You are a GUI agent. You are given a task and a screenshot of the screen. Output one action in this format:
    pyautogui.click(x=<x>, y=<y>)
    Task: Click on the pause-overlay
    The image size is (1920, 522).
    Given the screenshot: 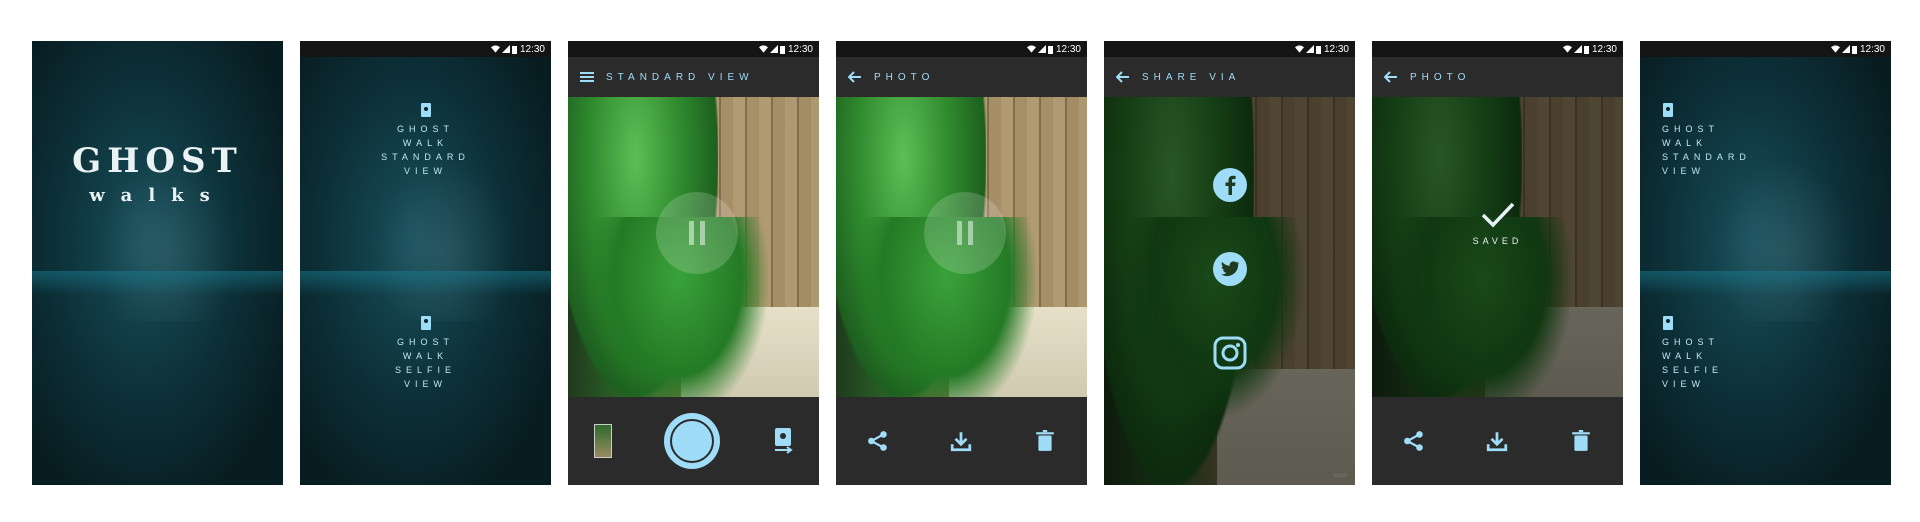 What is the action you would take?
    pyautogui.click(x=965, y=233)
    